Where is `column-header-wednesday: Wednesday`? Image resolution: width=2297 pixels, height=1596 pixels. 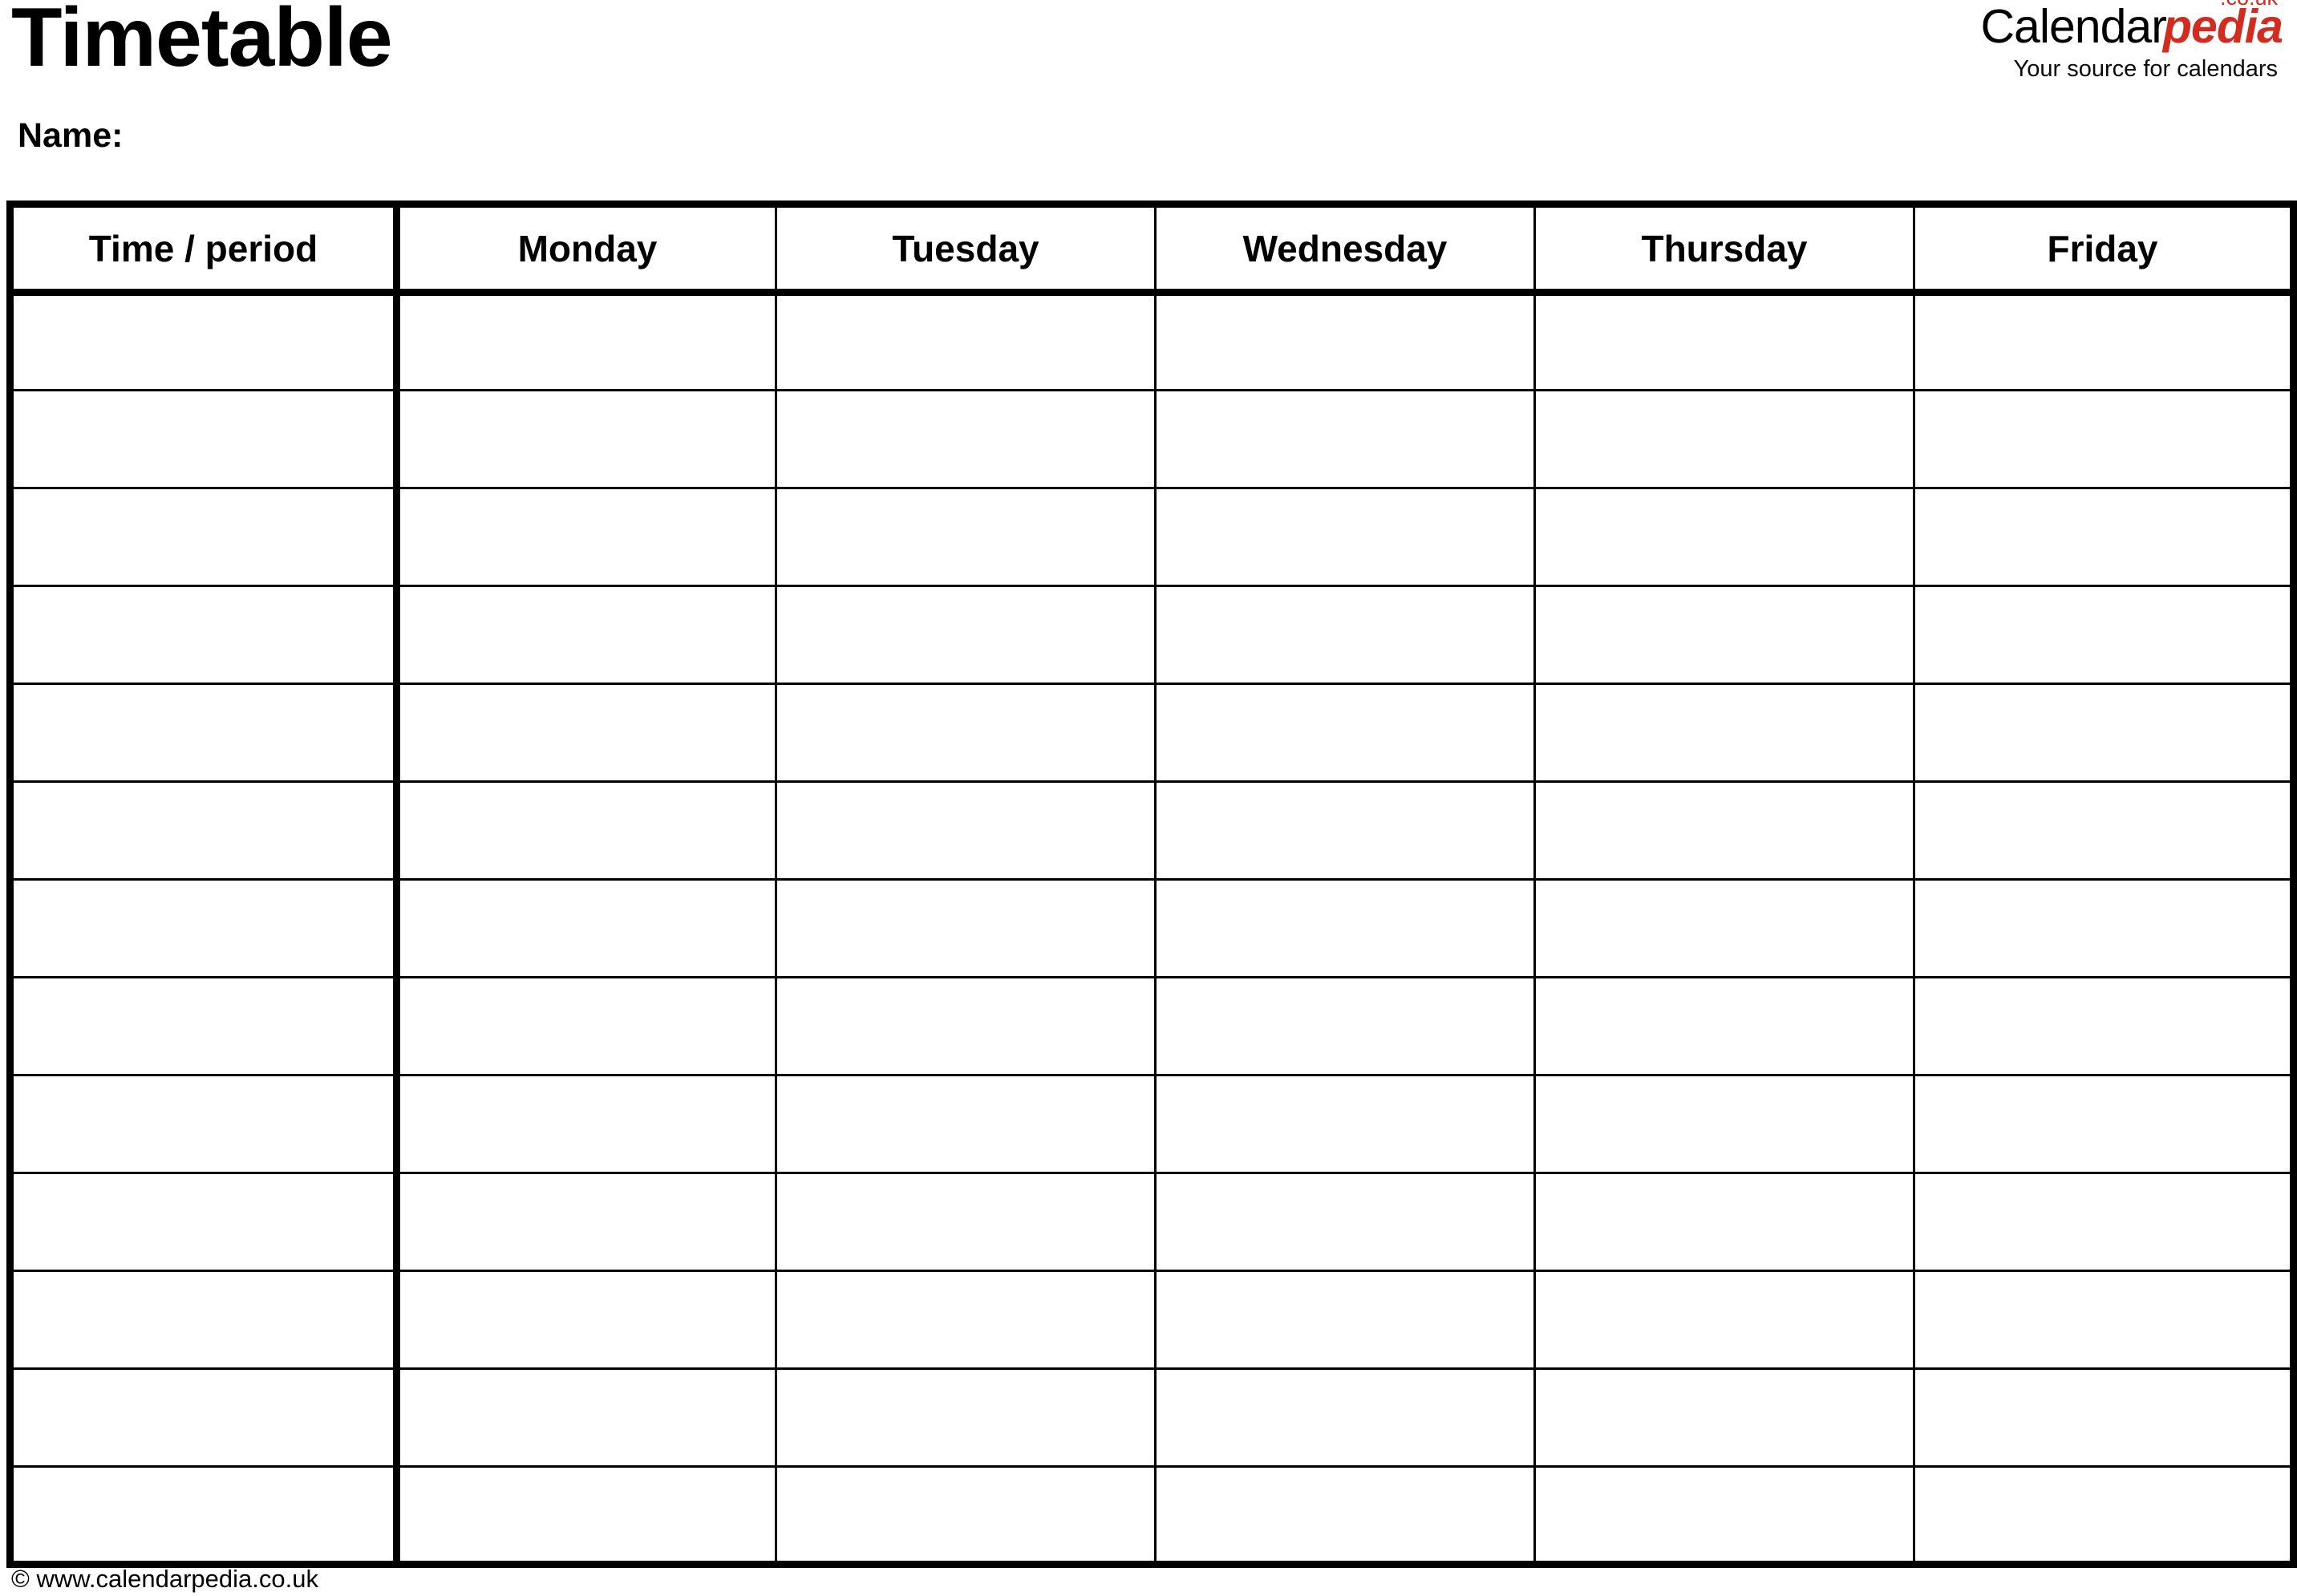
column-header-wednesday: Wednesday is located at coordinates (1345, 250).